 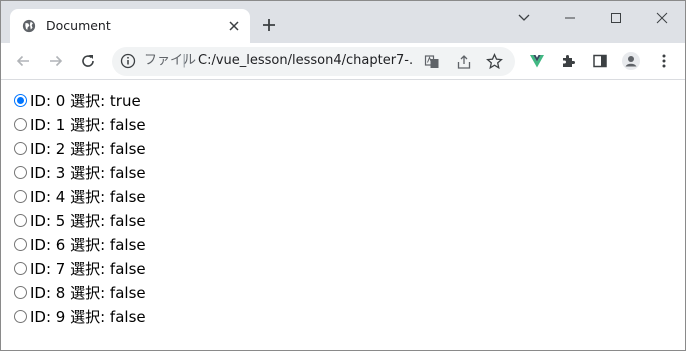 I want to click on side-panel-icon, so click(x=600, y=61).